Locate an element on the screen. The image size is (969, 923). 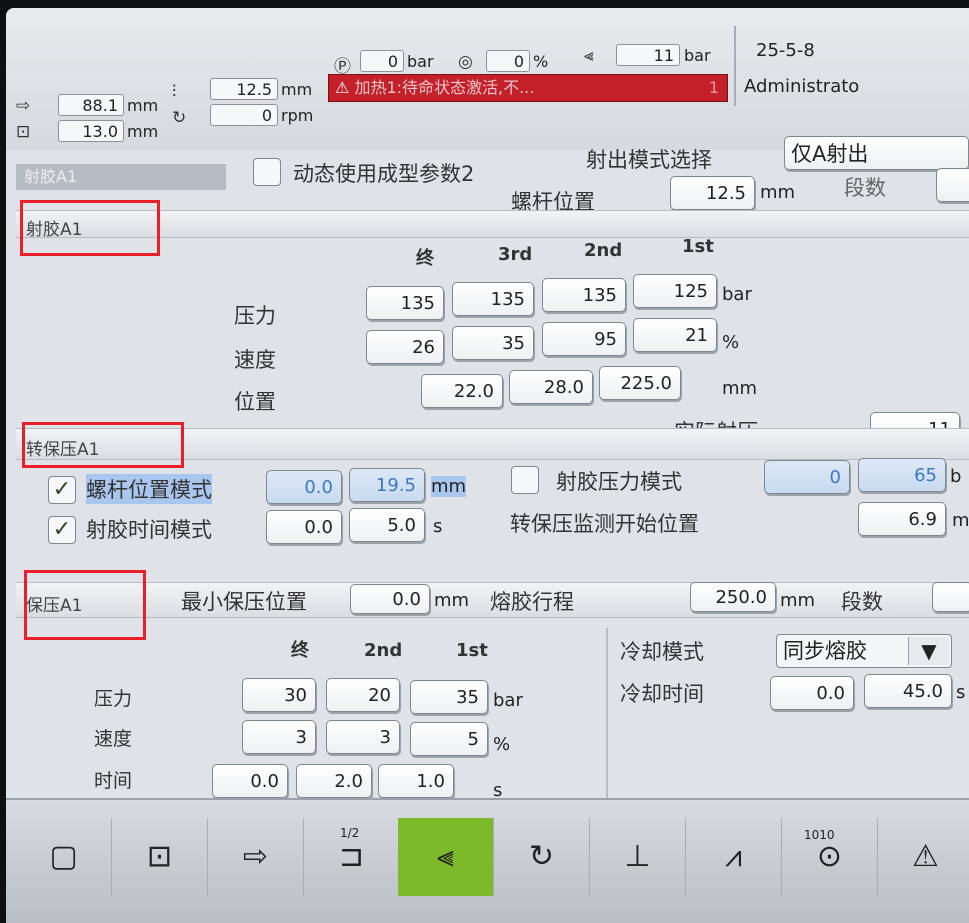
screw-mode-field-1: 0.0 is located at coordinates (304, 487).